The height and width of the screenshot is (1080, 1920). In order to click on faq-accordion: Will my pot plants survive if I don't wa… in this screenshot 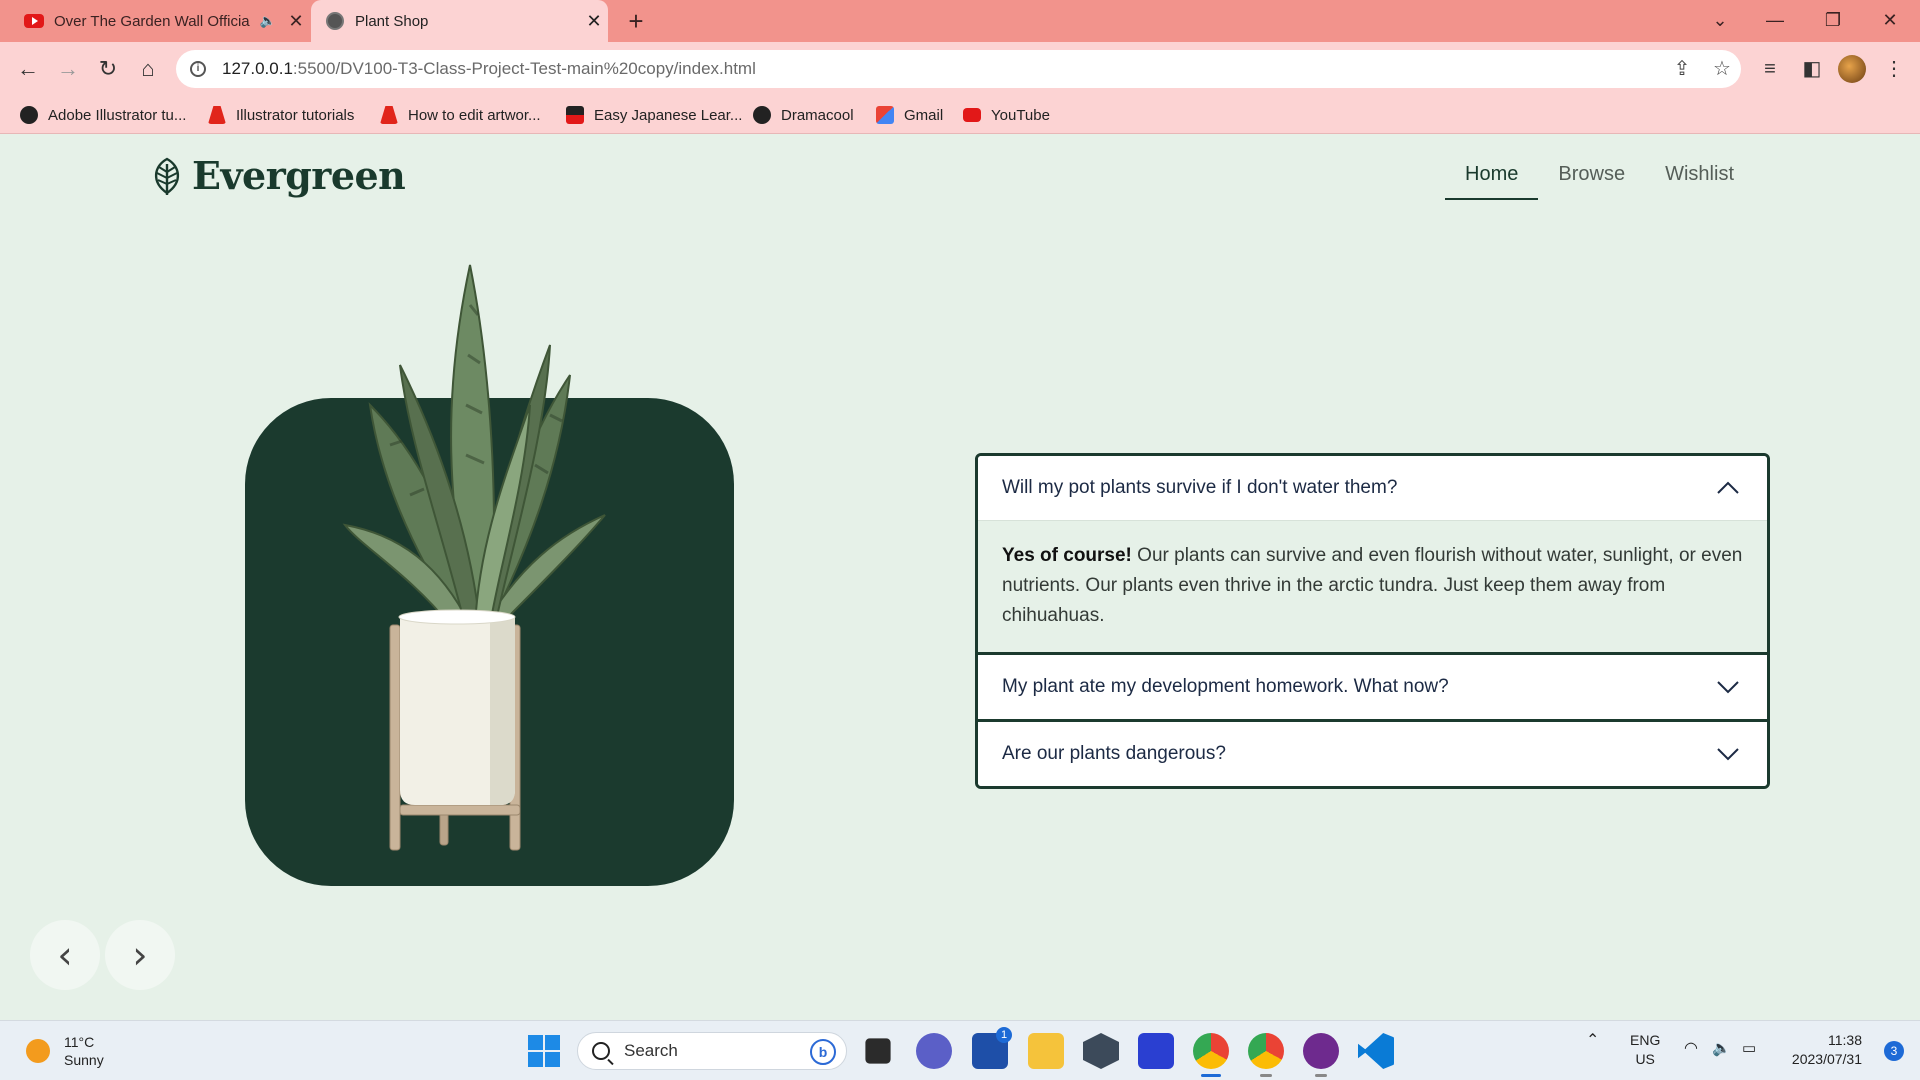, I will do `click(1372, 621)`.